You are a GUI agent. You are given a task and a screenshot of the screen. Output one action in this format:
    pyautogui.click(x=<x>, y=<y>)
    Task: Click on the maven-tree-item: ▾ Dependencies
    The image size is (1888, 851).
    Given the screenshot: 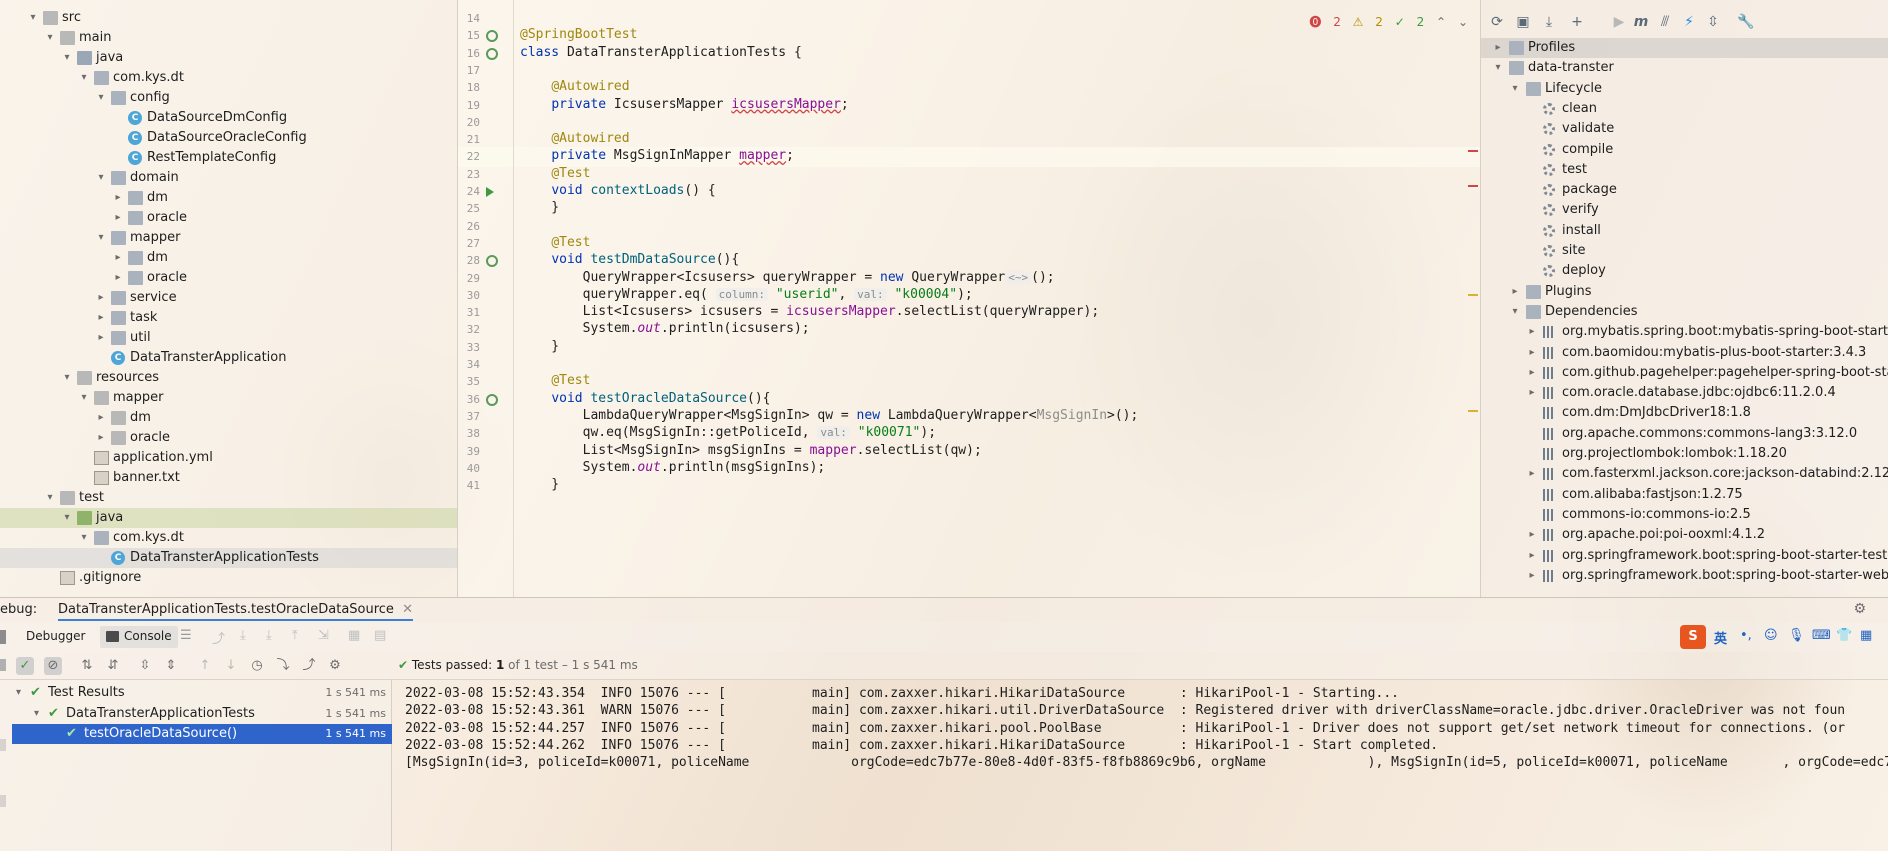 What is the action you would take?
    pyautogui.click(x=1684, y=312)
    